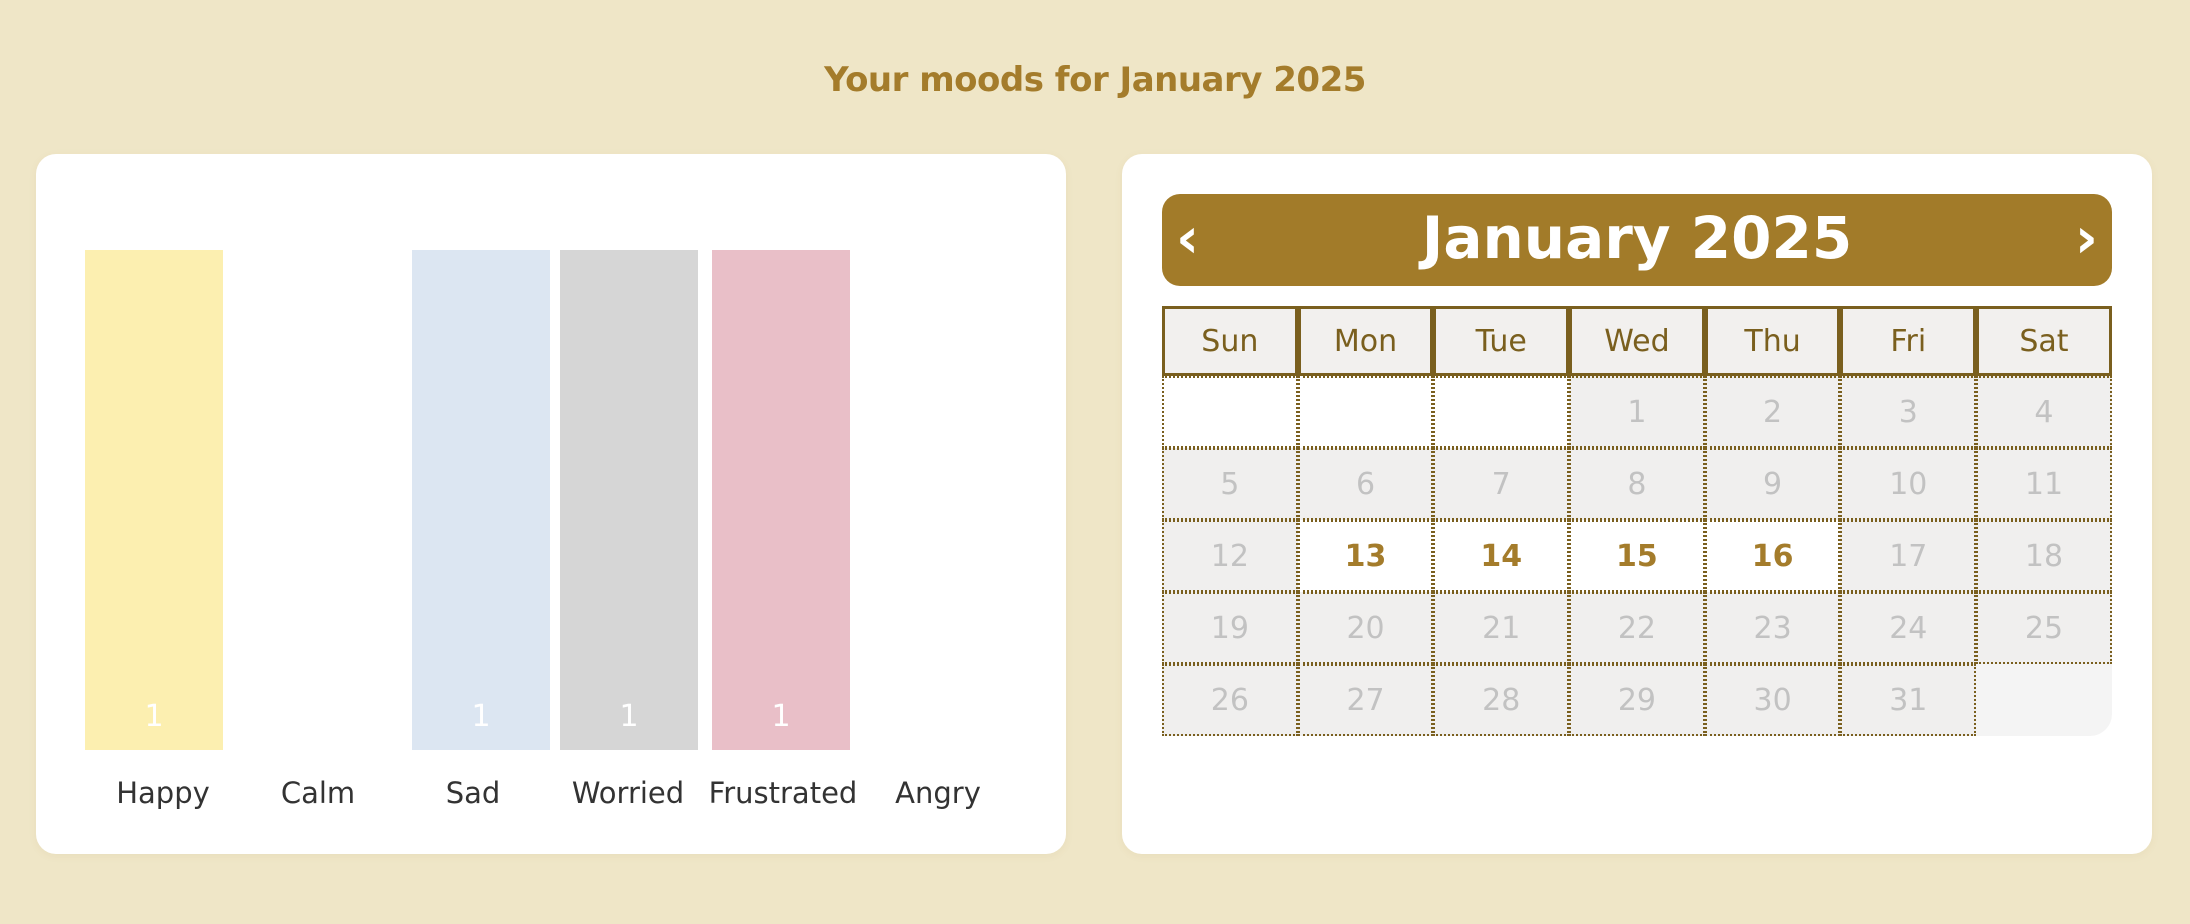 The width and height of the screenshot is (2190, 924). Describe the element at coordinates (2044, 341) in the screenshot. I see `weekday-sat: Sat` at that location.